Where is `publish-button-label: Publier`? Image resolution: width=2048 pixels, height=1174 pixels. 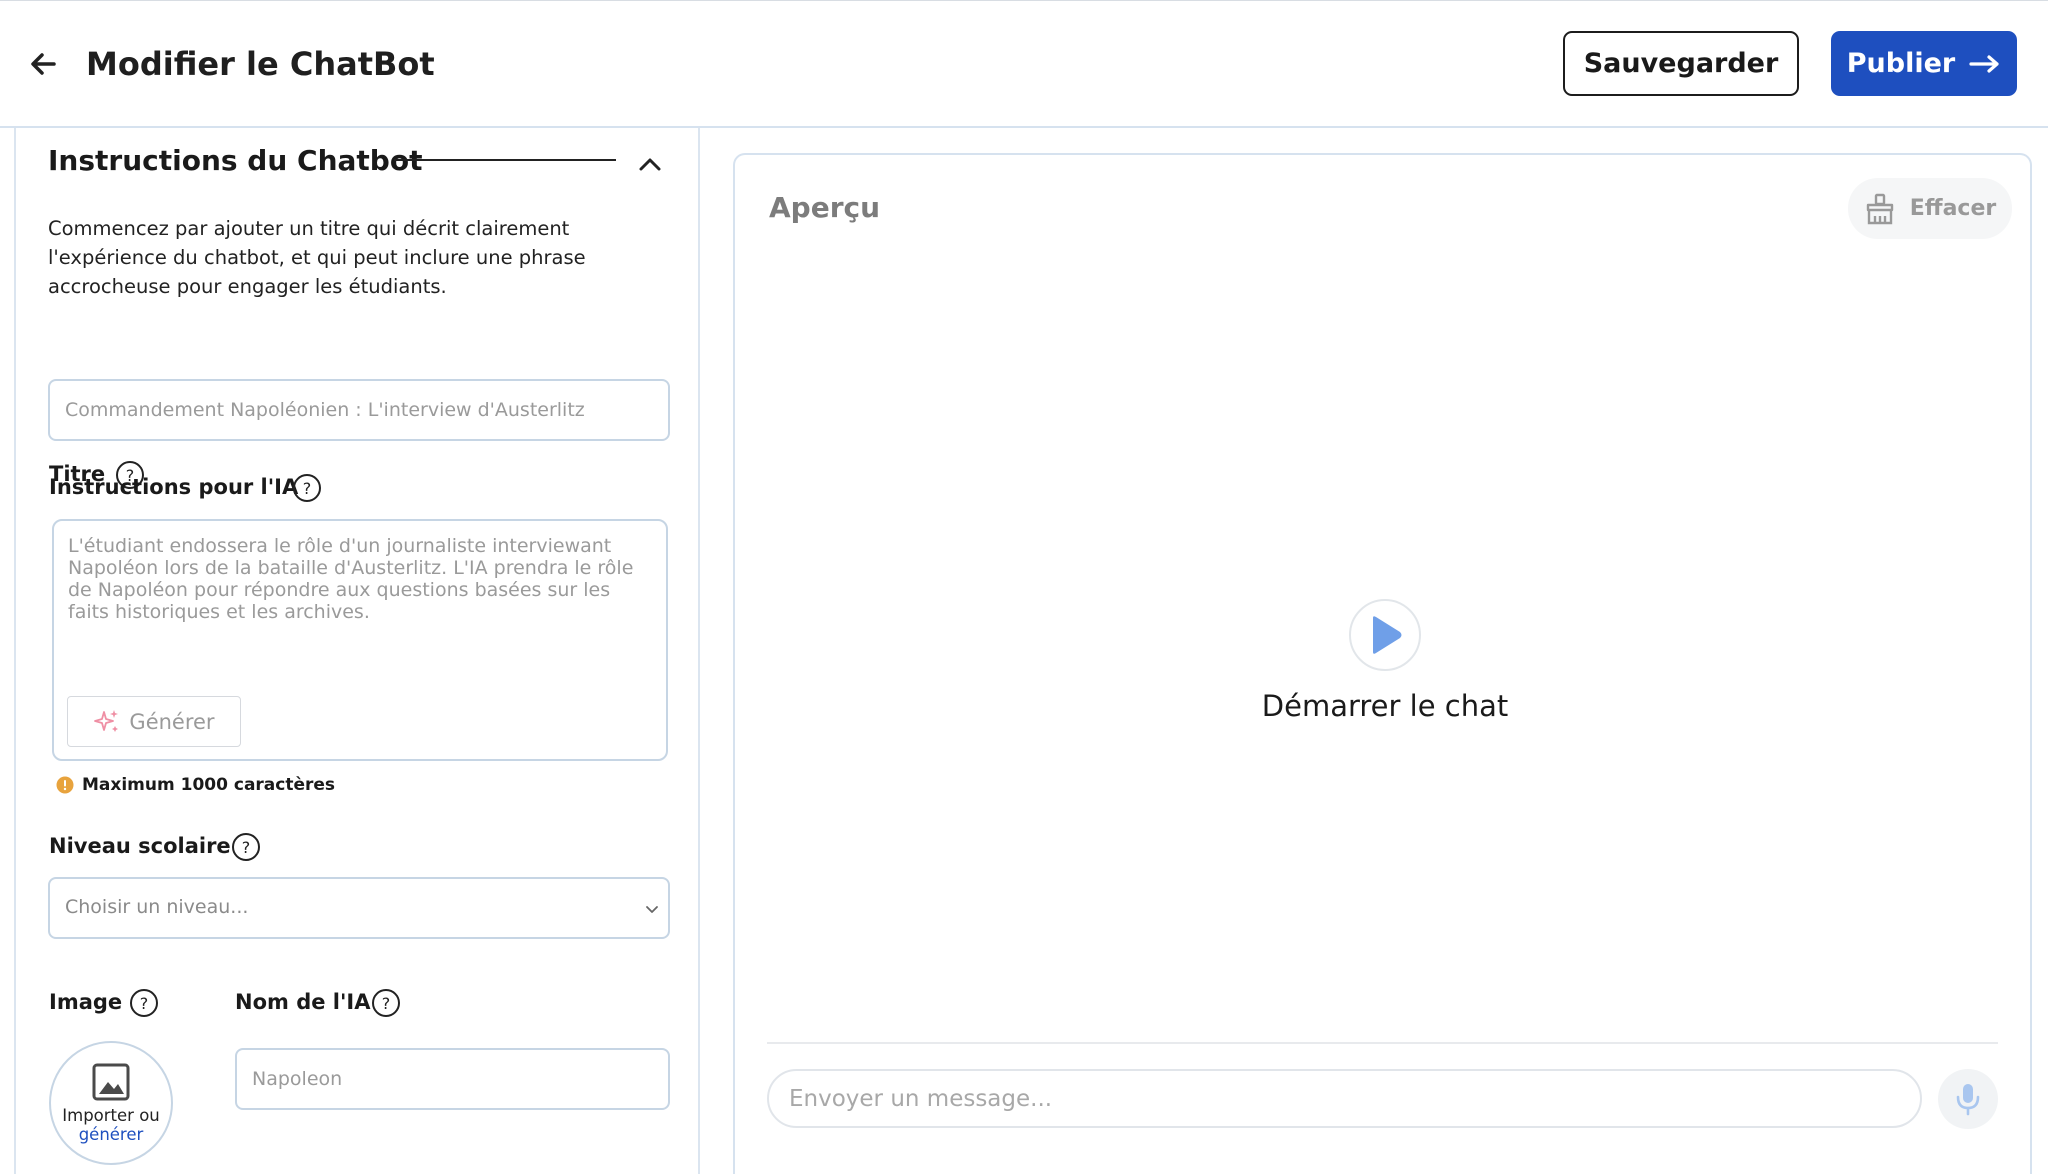 publish-button-label: Publier is located at coordinates (1901, 63).